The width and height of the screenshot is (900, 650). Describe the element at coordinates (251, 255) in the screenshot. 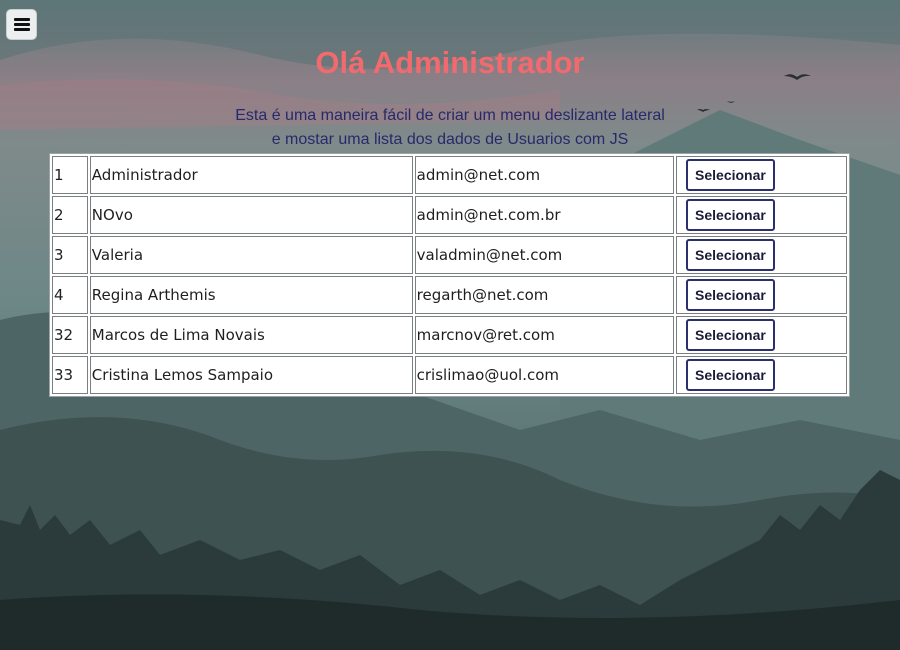

I see `user-name-cell: Valeria` at that location.